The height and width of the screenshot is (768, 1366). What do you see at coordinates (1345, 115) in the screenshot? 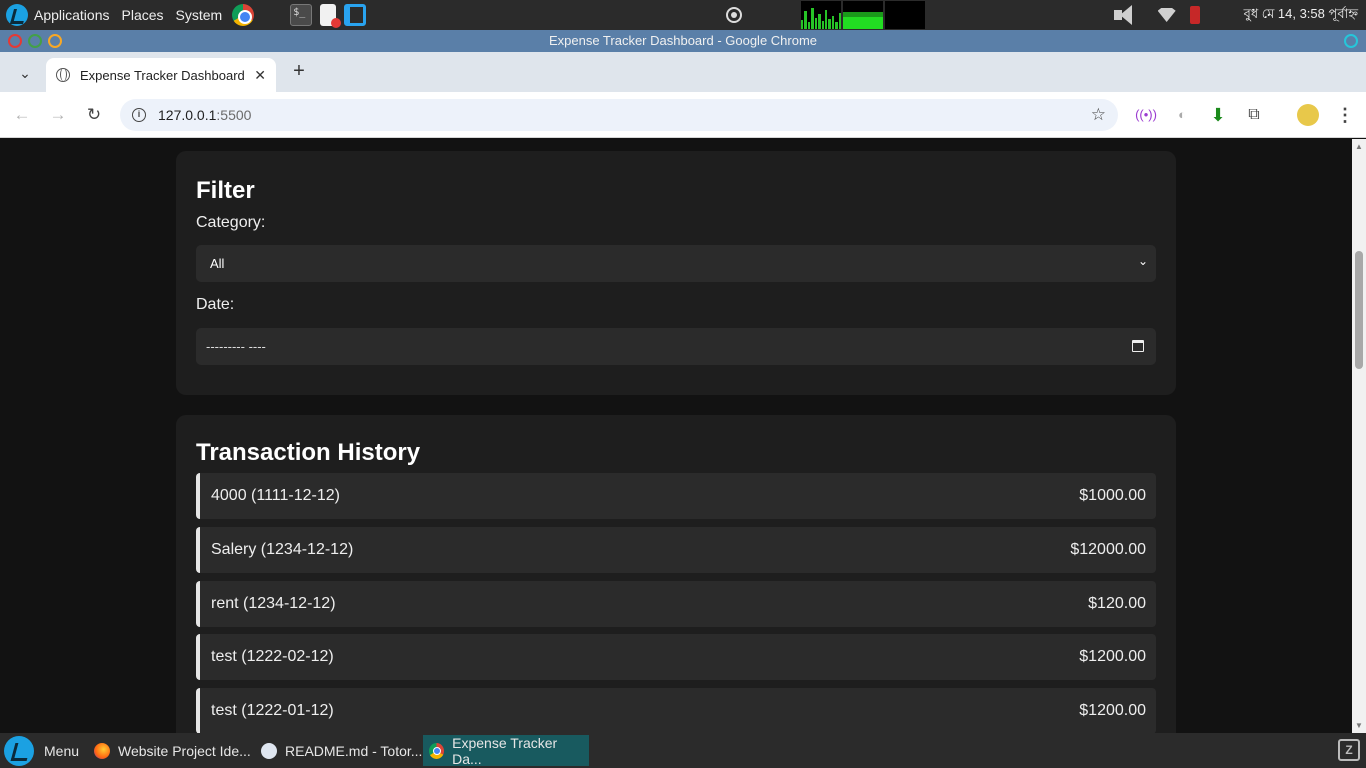
I see `chrome-menu-icon: ⋮` at bounding box center [1345, 115].